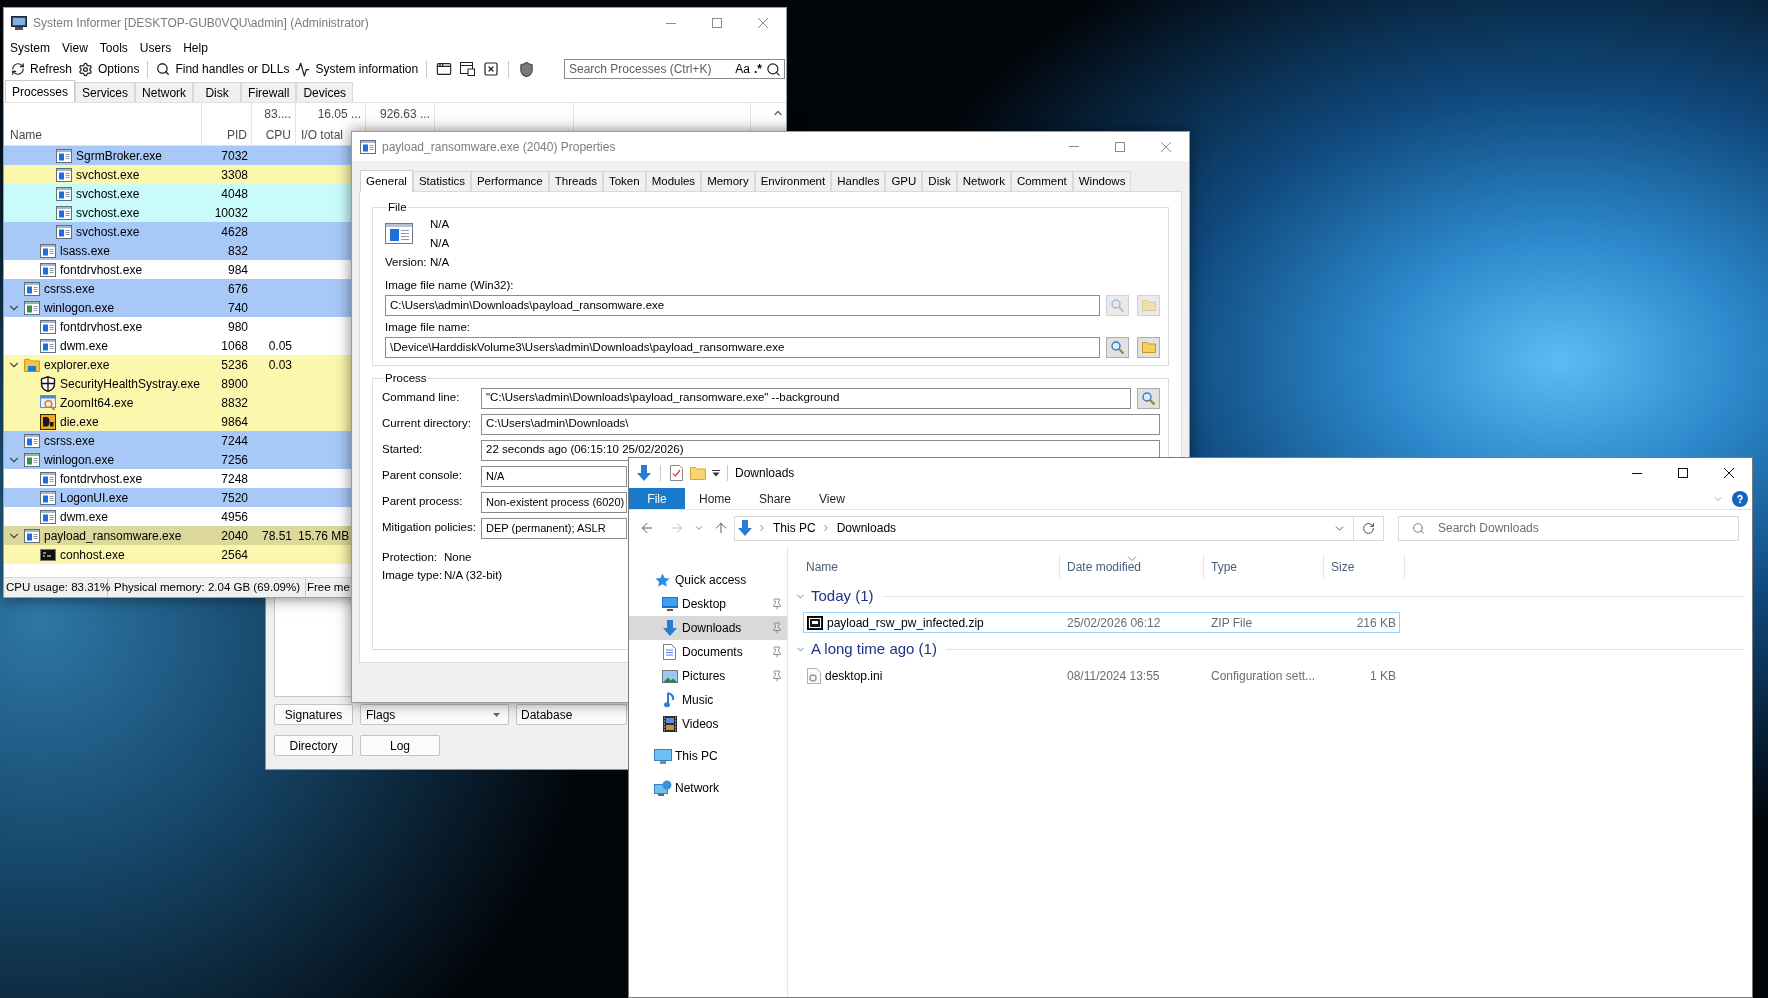  What do you see at coordinates (1041, 181) in the screenshot?
I see `tab: Comment` at bounding box center [1041, 181].